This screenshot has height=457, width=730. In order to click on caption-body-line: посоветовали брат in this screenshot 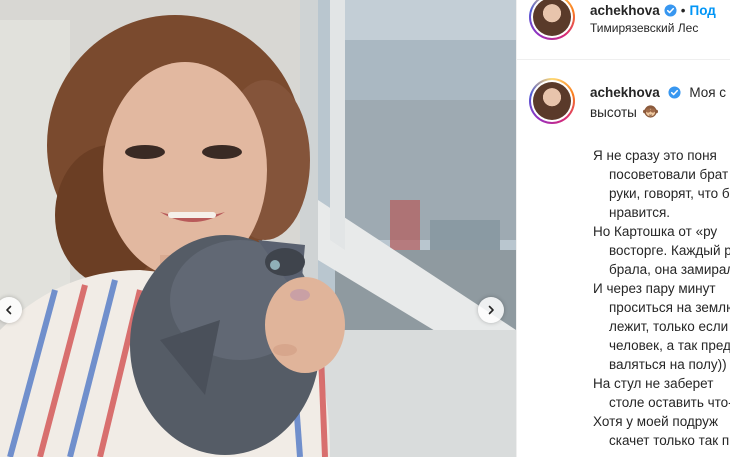, I will do `click(669, 174)`.